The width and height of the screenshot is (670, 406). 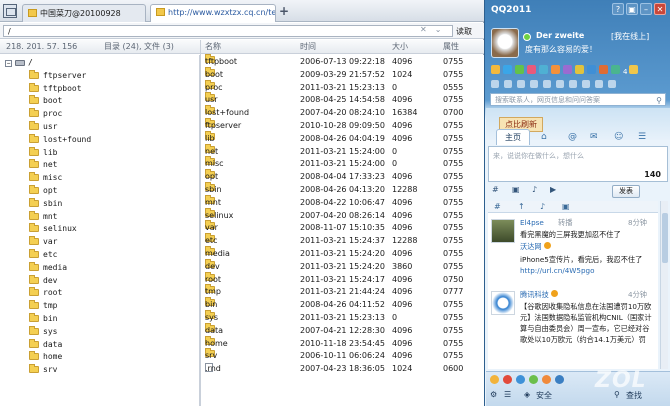 What do you see at coordinates (553, 189) in the screenshot?
I see `video-icon: ▶` at bounding box center [553, 189].